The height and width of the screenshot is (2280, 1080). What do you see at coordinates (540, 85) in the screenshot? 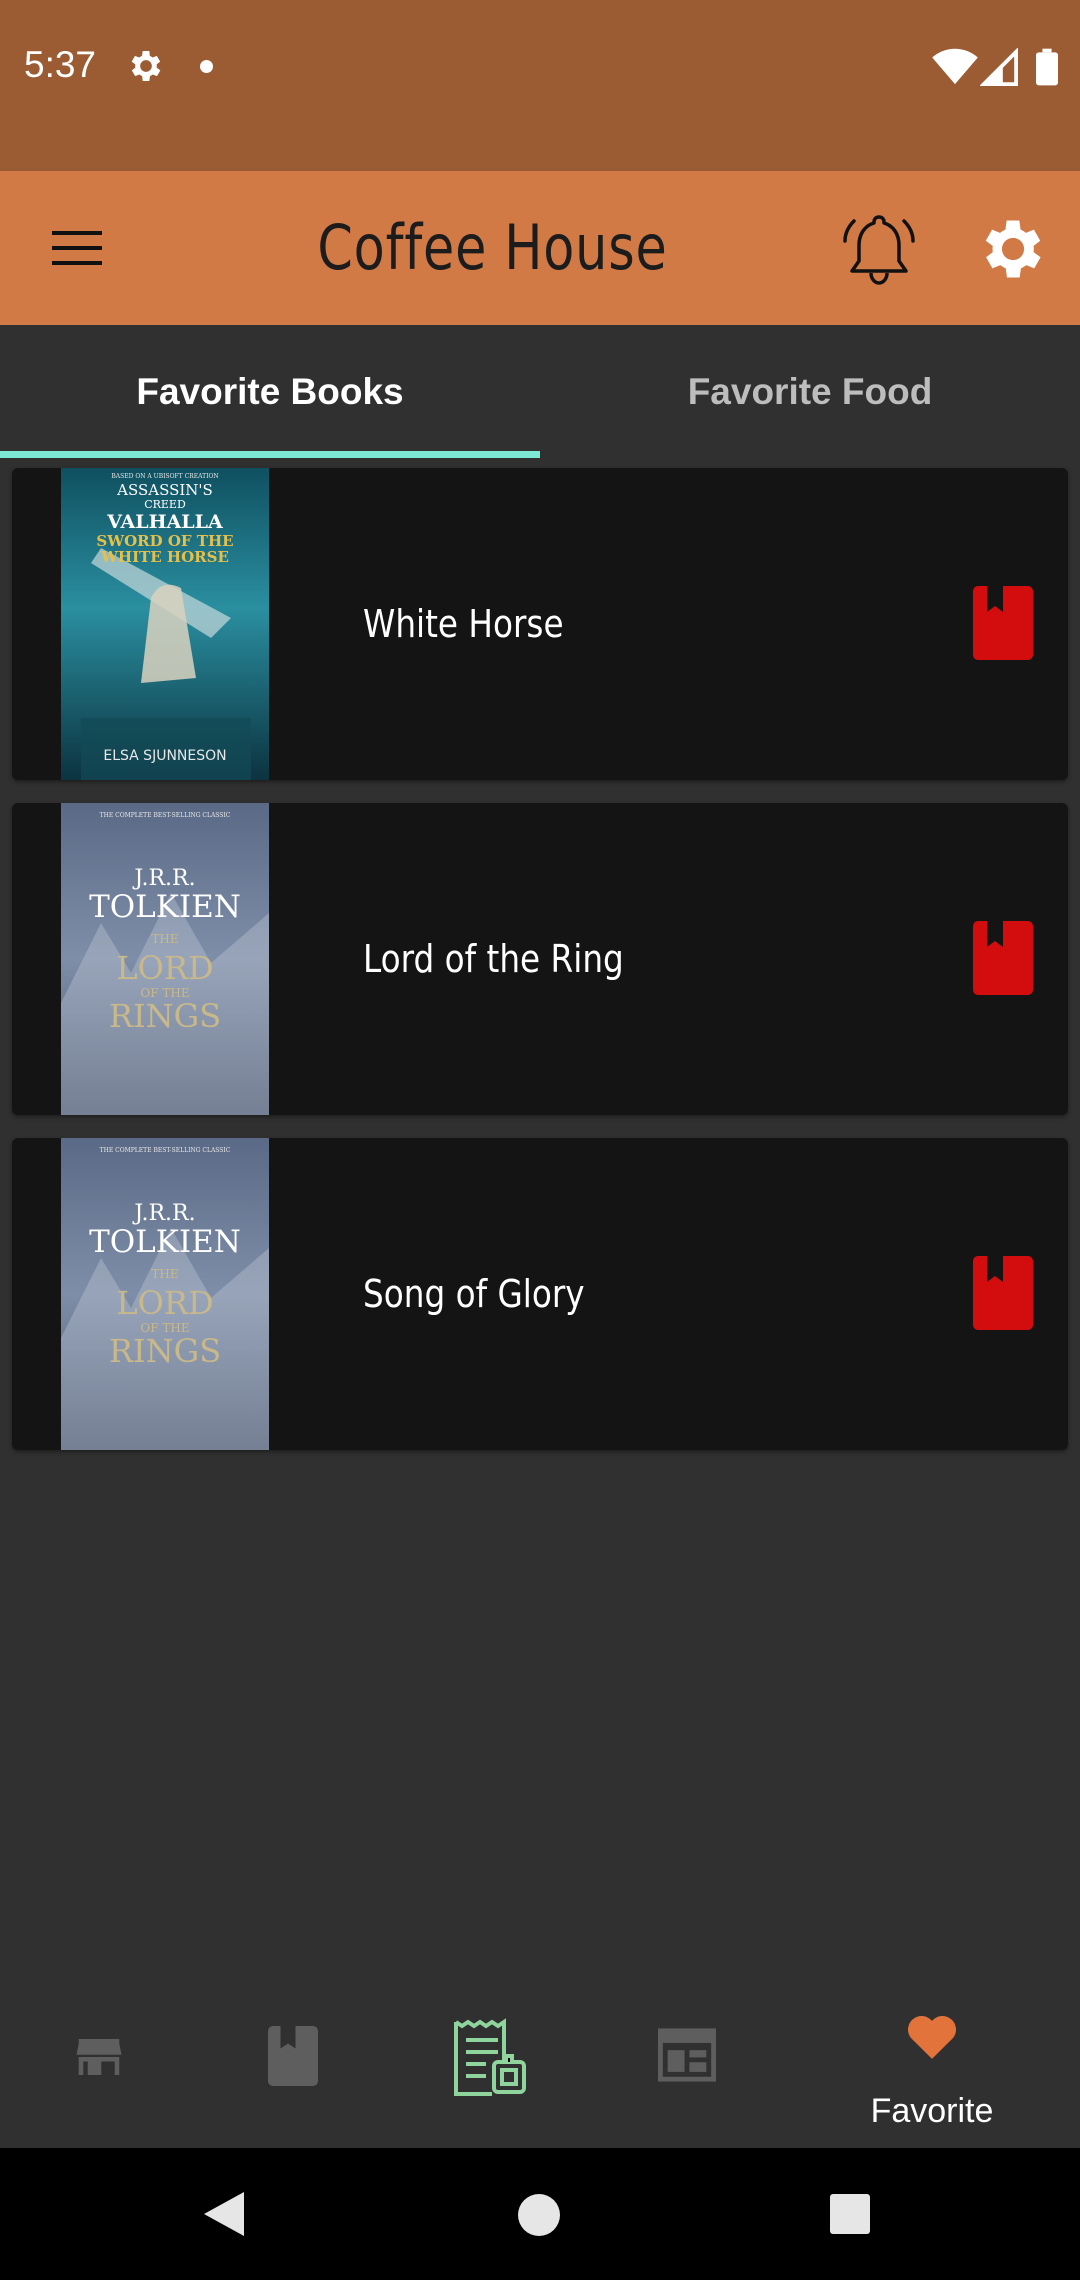
I see `status-bar: 5:37` at bounding box center [540, 85].